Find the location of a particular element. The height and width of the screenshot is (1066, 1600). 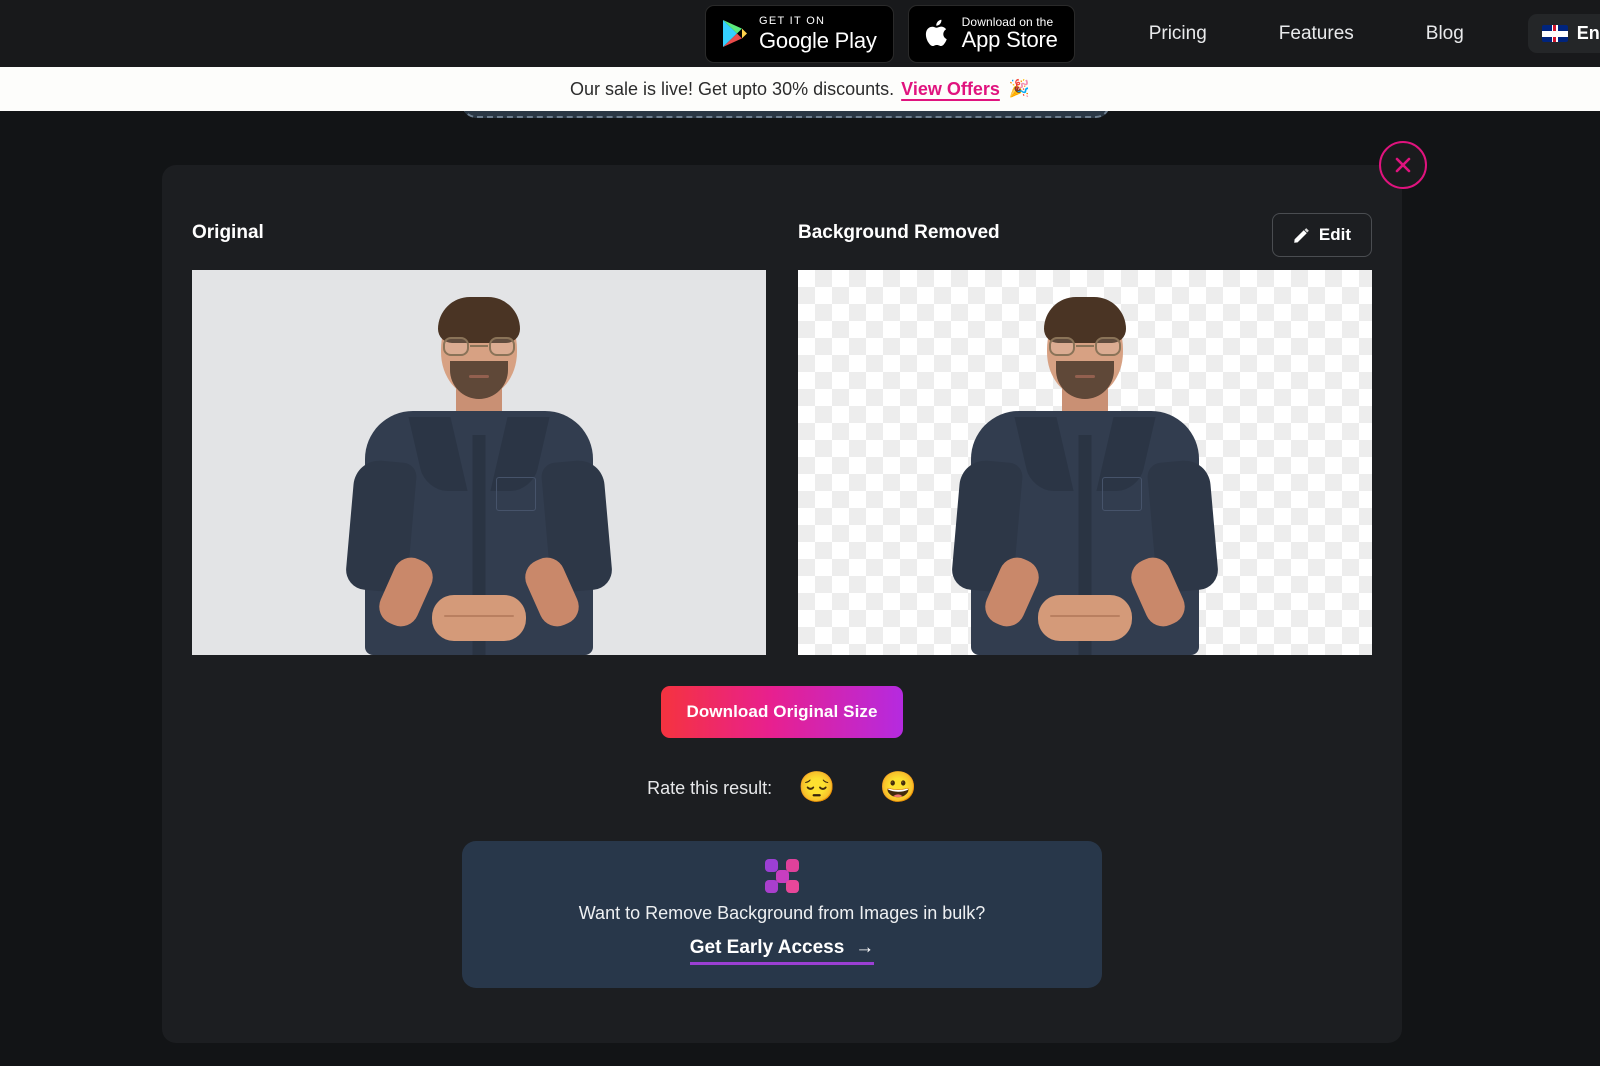

happy-emoji: 😀 is located at coordinates (898, 788).